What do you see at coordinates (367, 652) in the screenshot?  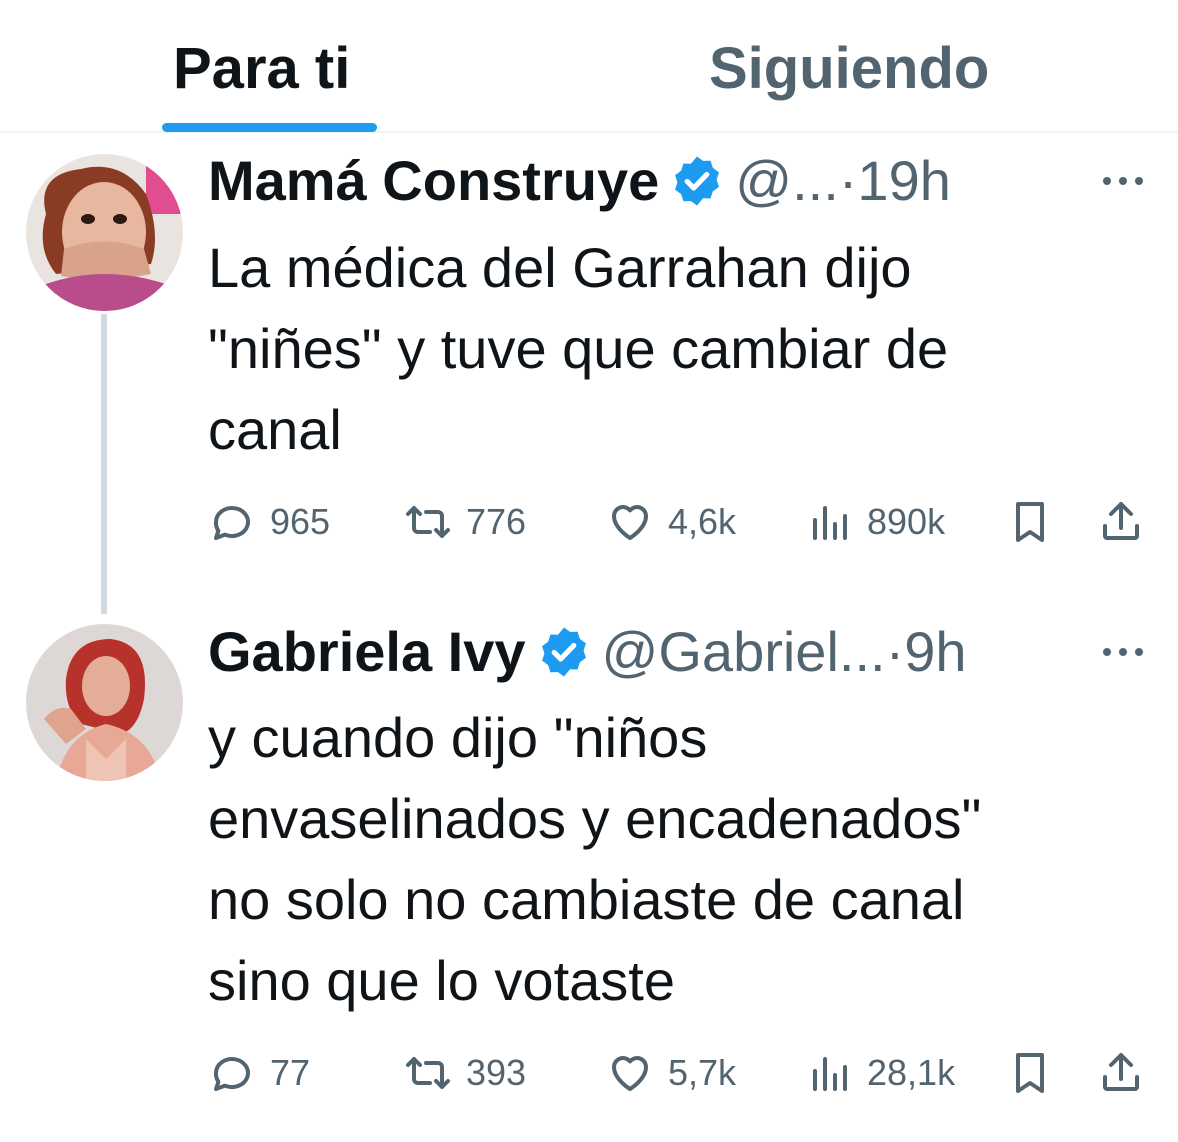 I see `author-name: Gabriela Ivy` at bounding box center [367, 652].